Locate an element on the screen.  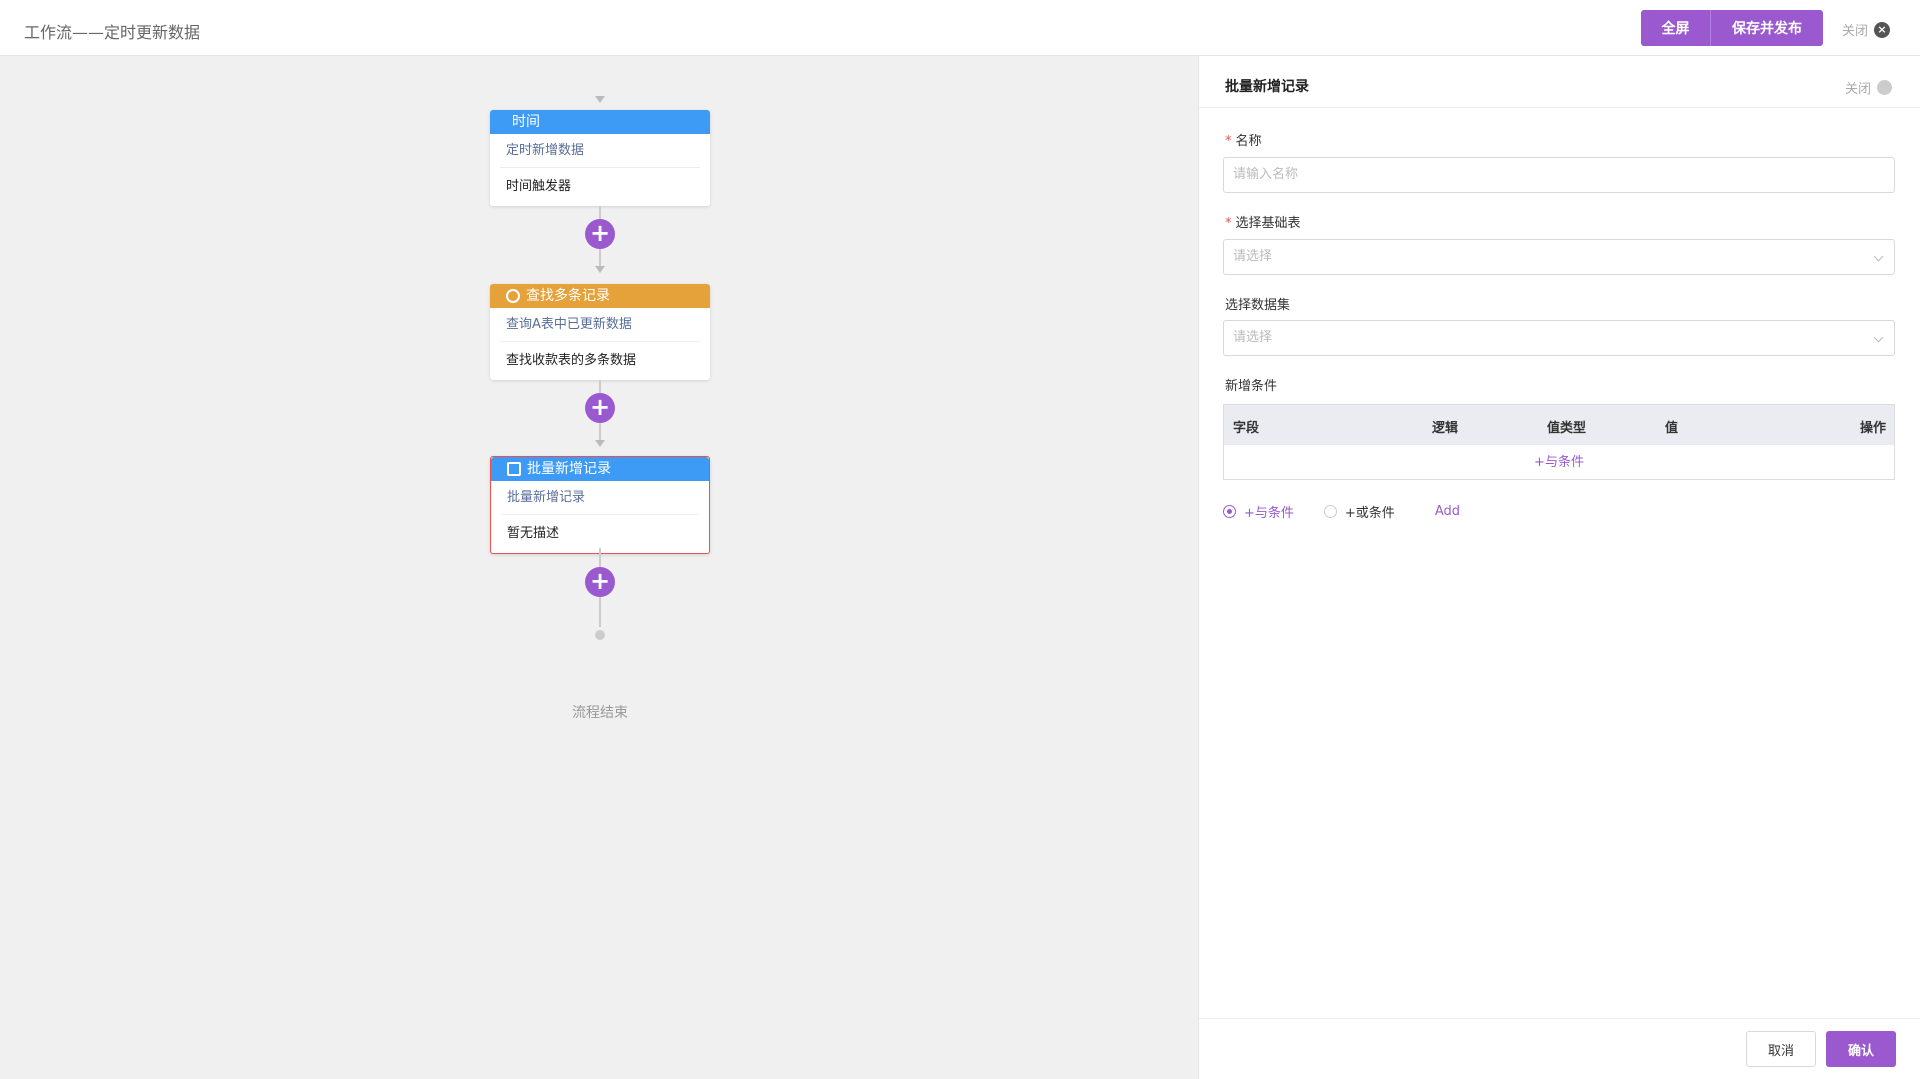
dataset-label: 选择数据集 is located at coordinates (1258, 305).